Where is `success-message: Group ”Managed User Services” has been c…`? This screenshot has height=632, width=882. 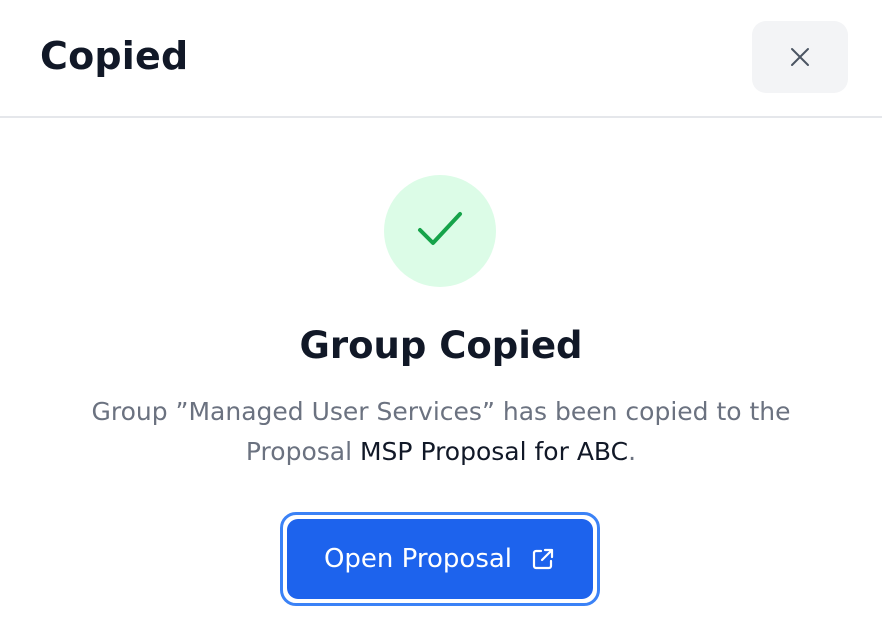
success-message: Group ”Managed User Services” has been c… is located at coordinates (441, 432).